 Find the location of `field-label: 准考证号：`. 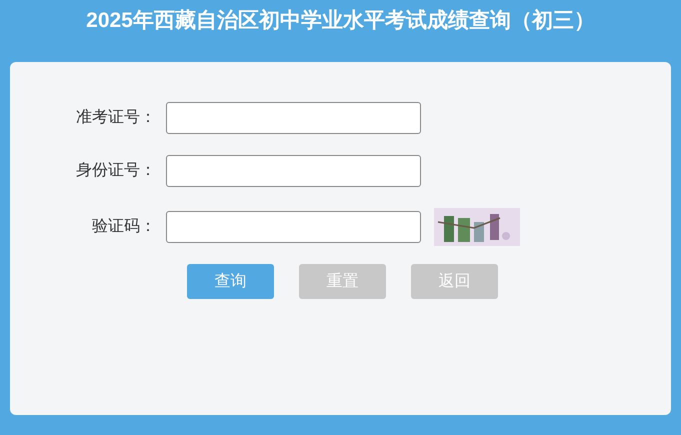

field-label: 准考证号： is located at coordinates (115, 118).